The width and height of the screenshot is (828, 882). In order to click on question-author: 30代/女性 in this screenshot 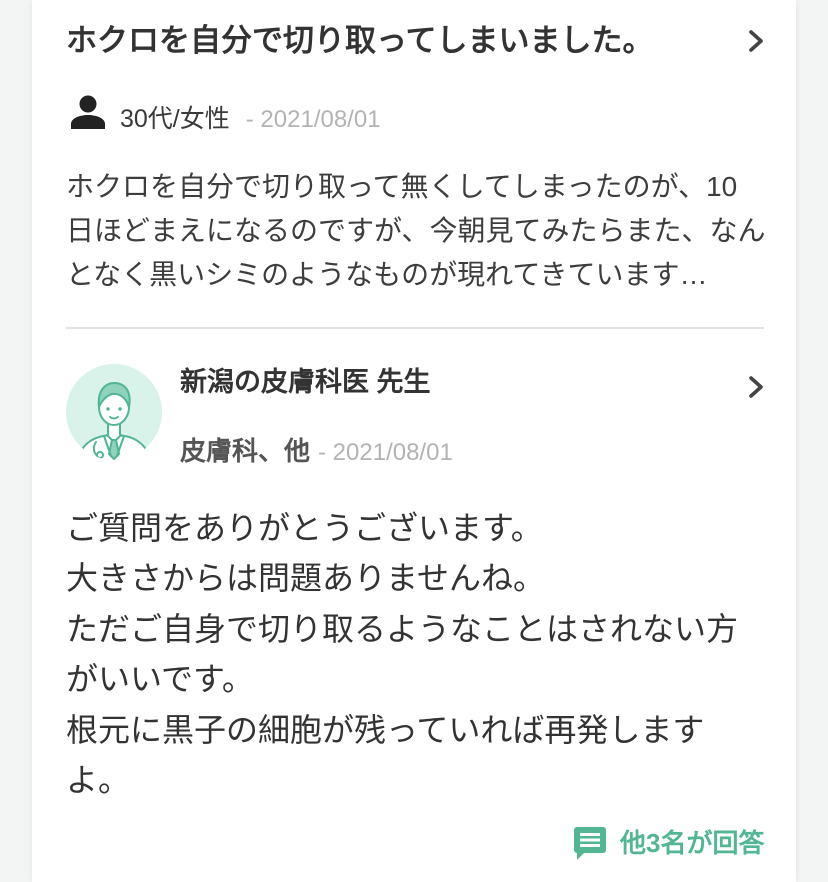, I will do `click(175, 119)`.